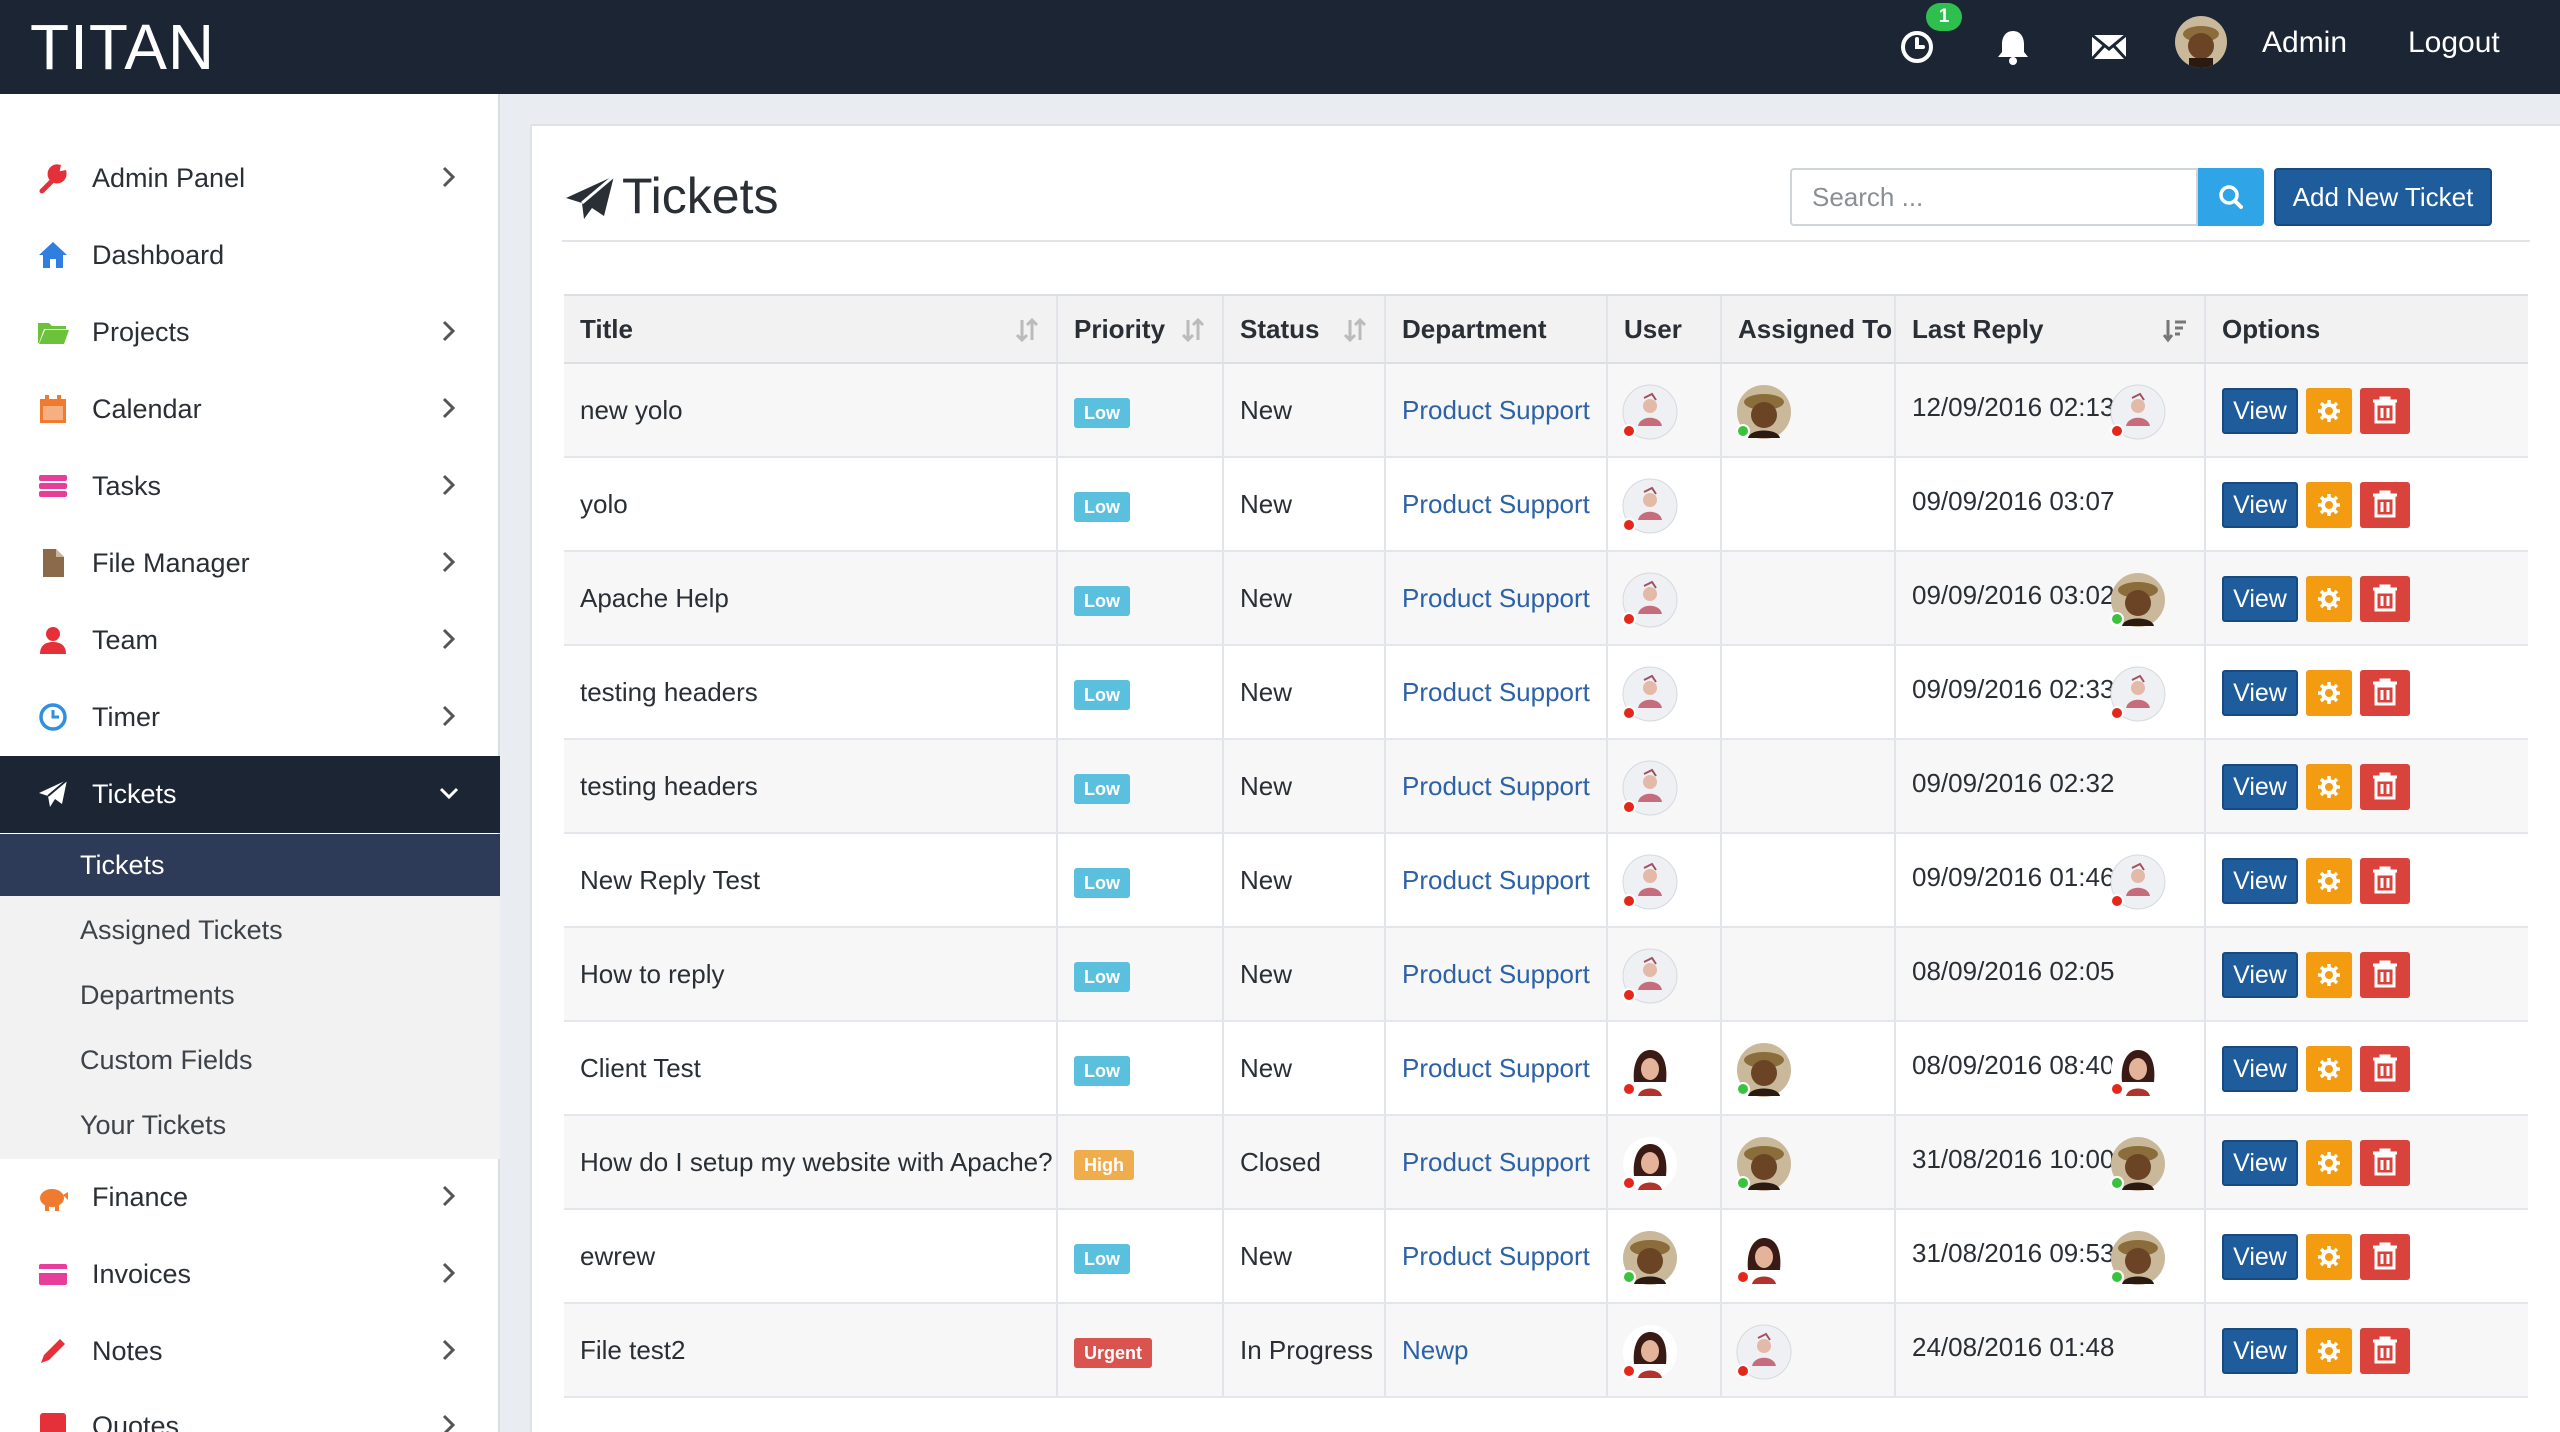  Describe the element at coordinates (250, 995) in the screenshot. I see `submenu-item-departments: Departments` at that location.